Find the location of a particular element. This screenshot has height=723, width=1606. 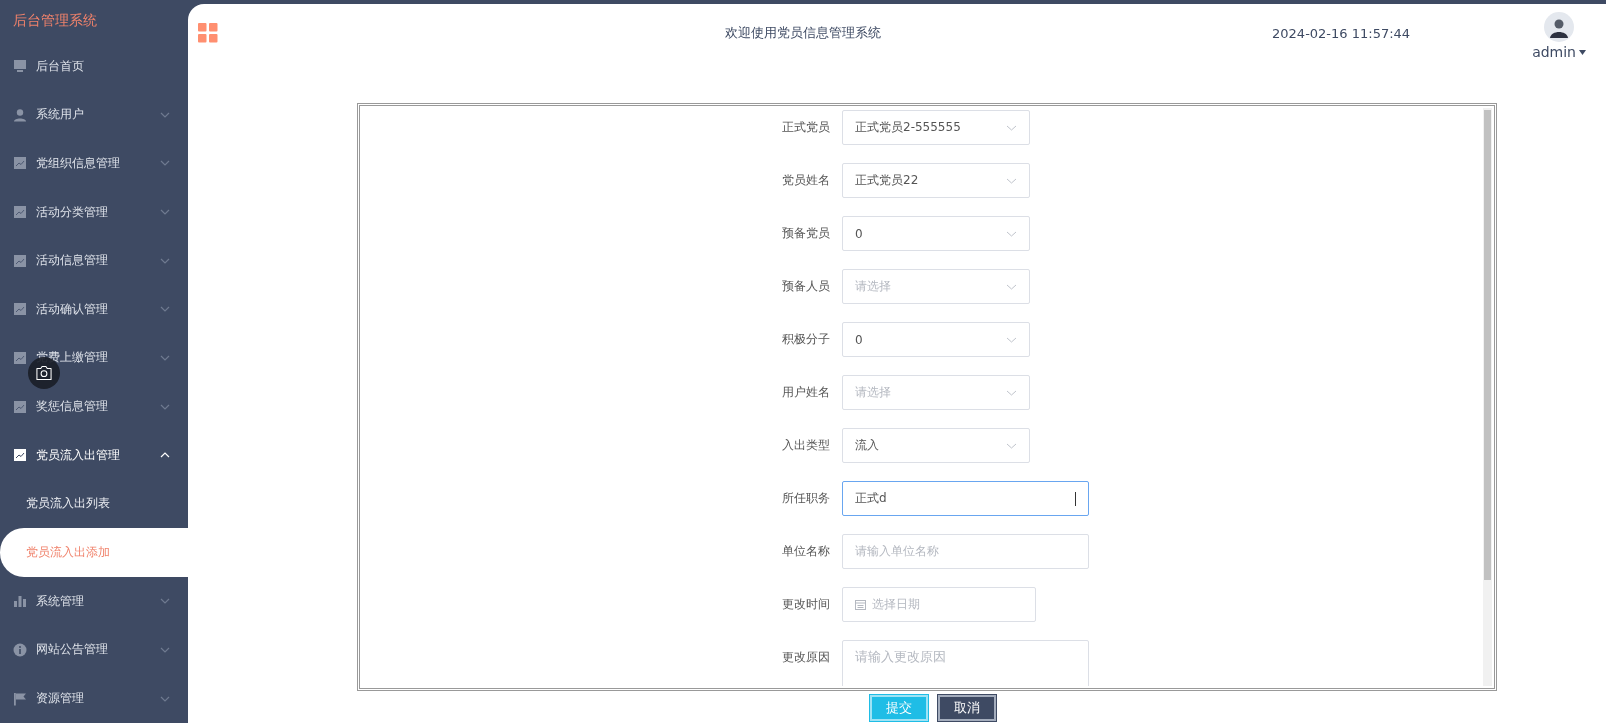

app-title: 后台管理系统 is located at coordinates (55, 20).